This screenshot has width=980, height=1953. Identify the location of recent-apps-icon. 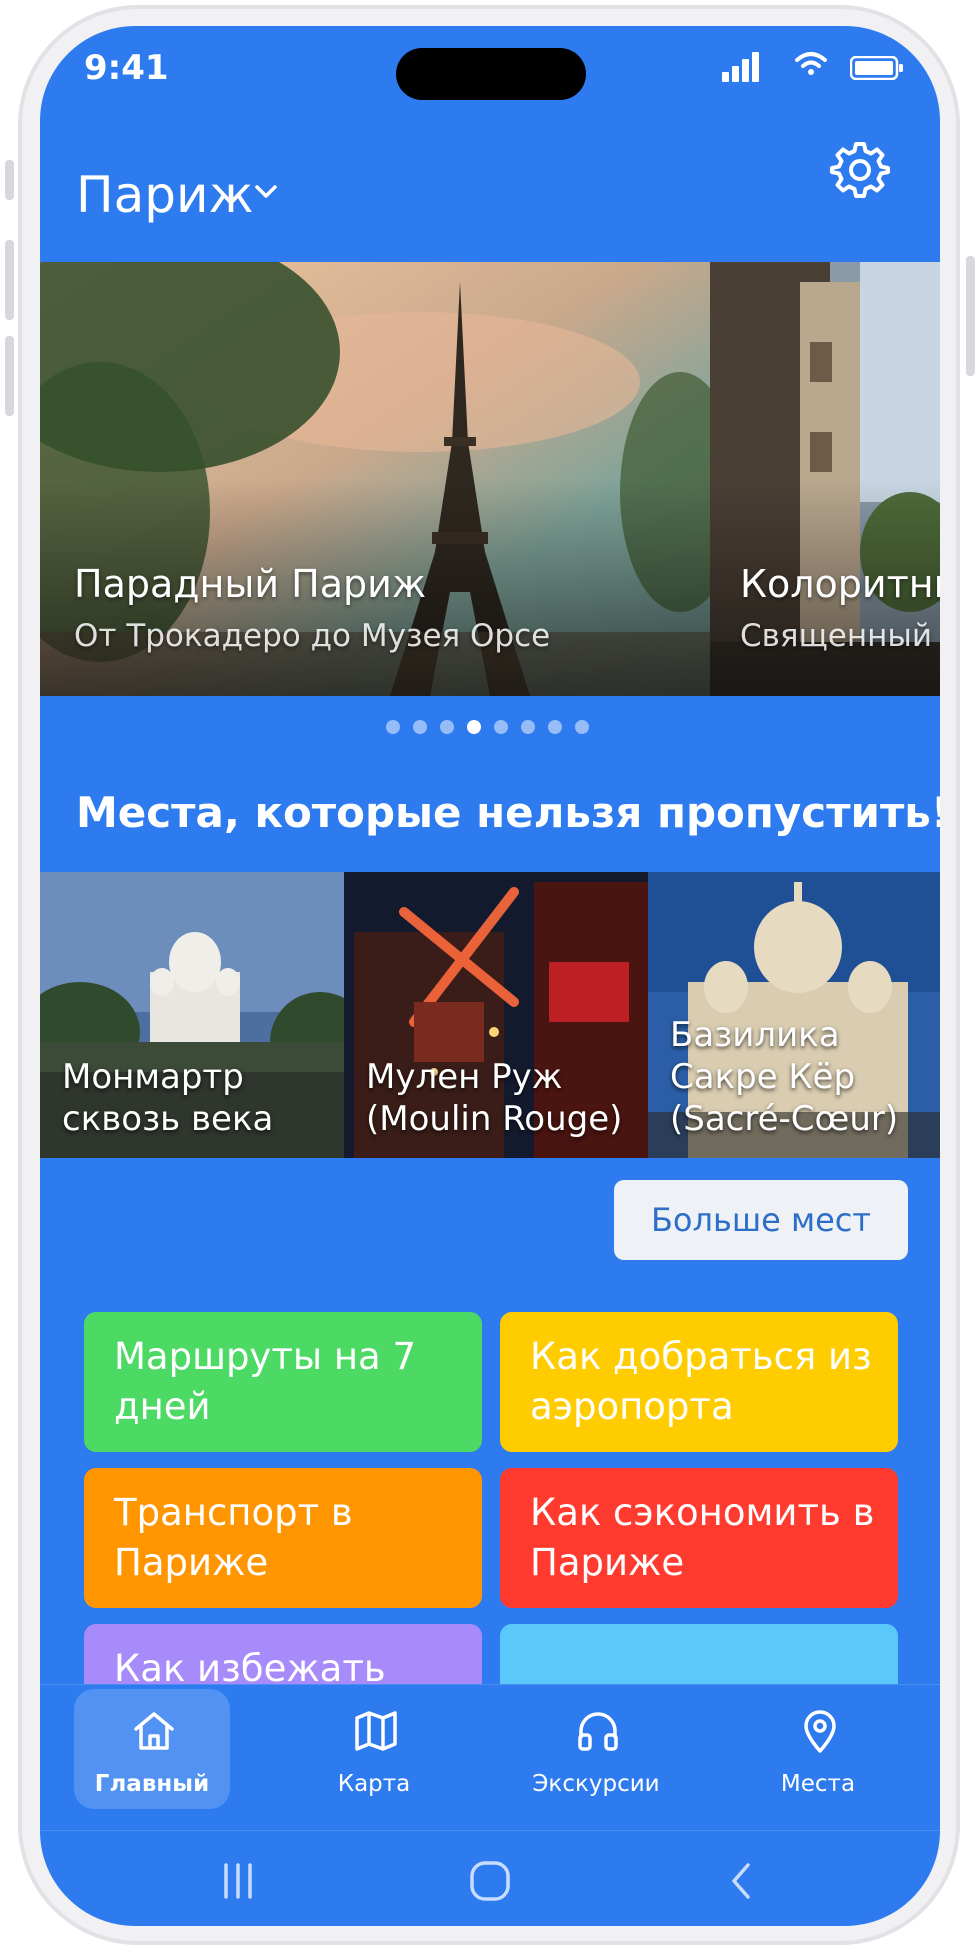
(238, 1881).